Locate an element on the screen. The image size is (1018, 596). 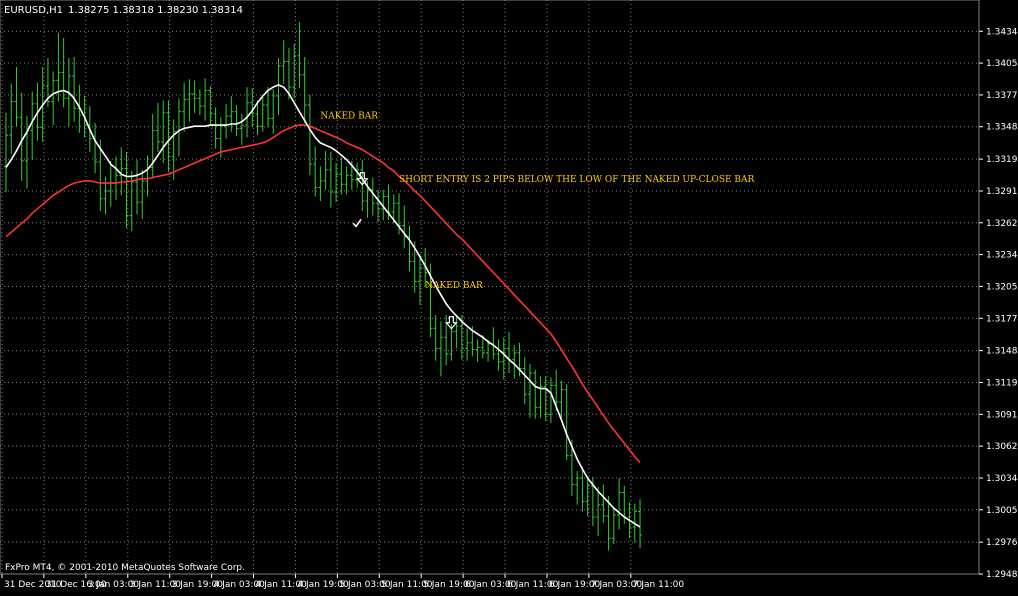
y-tick-label: 1.30625 is located at coordinates (1002, 447).